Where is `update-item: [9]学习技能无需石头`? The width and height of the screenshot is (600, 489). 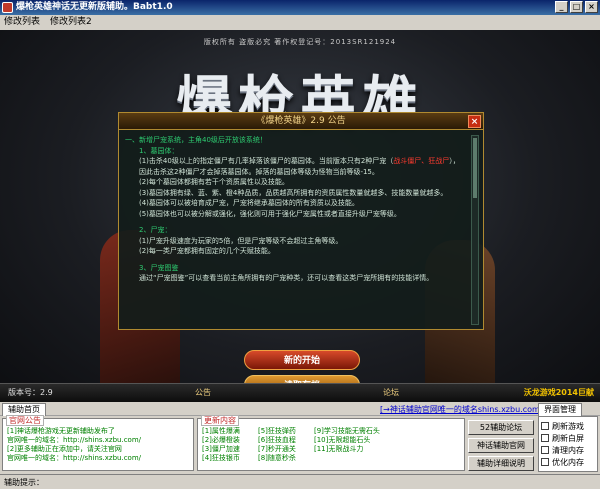 update-item: [9]学习技能无需石头 is located at coordinates (347, 431).